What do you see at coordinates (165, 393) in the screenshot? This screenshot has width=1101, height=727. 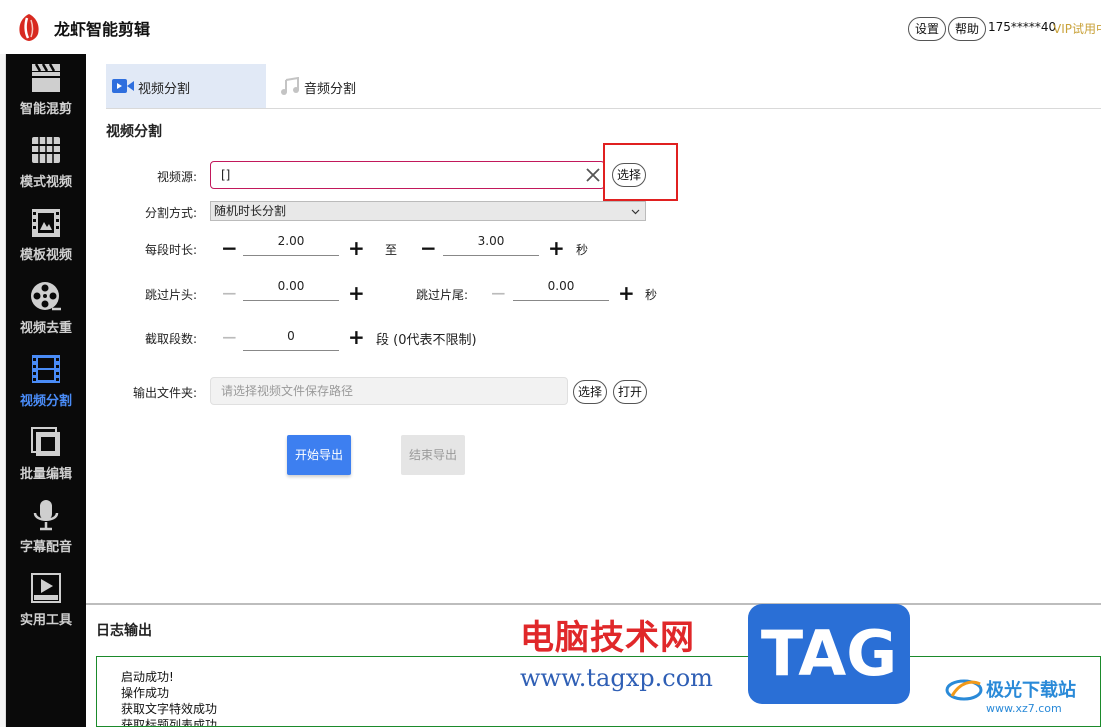 I see `output-folder-label: 输出文件夹:` at bounding box center [165, 393].